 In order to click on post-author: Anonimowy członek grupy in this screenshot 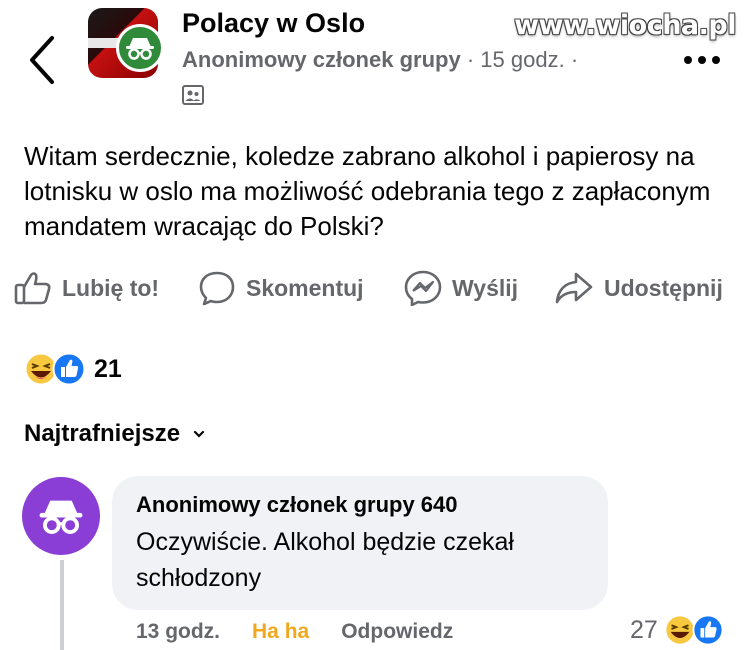, I will do `click(321, 59)`.